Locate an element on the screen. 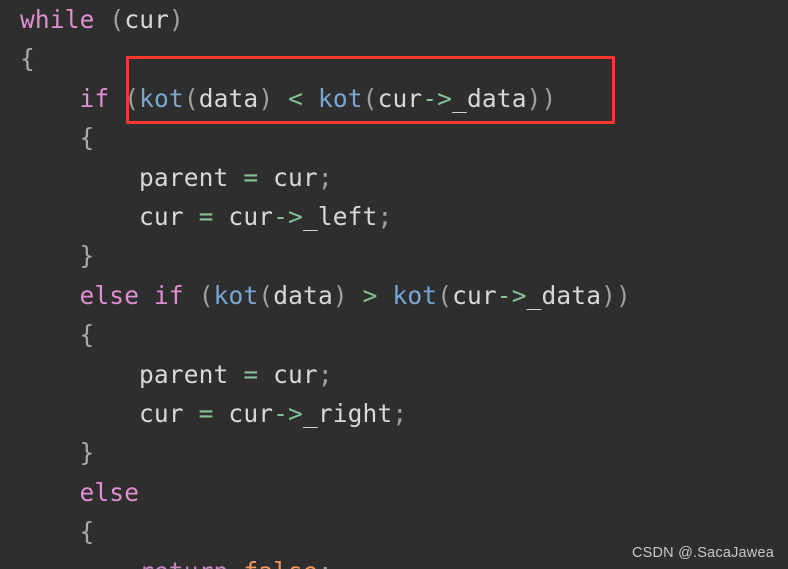 This screenshot has width=788, height=569. code-token-operator: > is located at coordinates (370, 295).